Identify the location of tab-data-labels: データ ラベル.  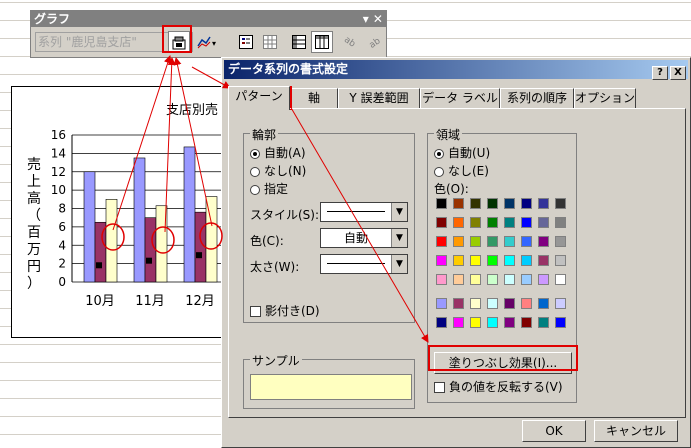
(460, 98).